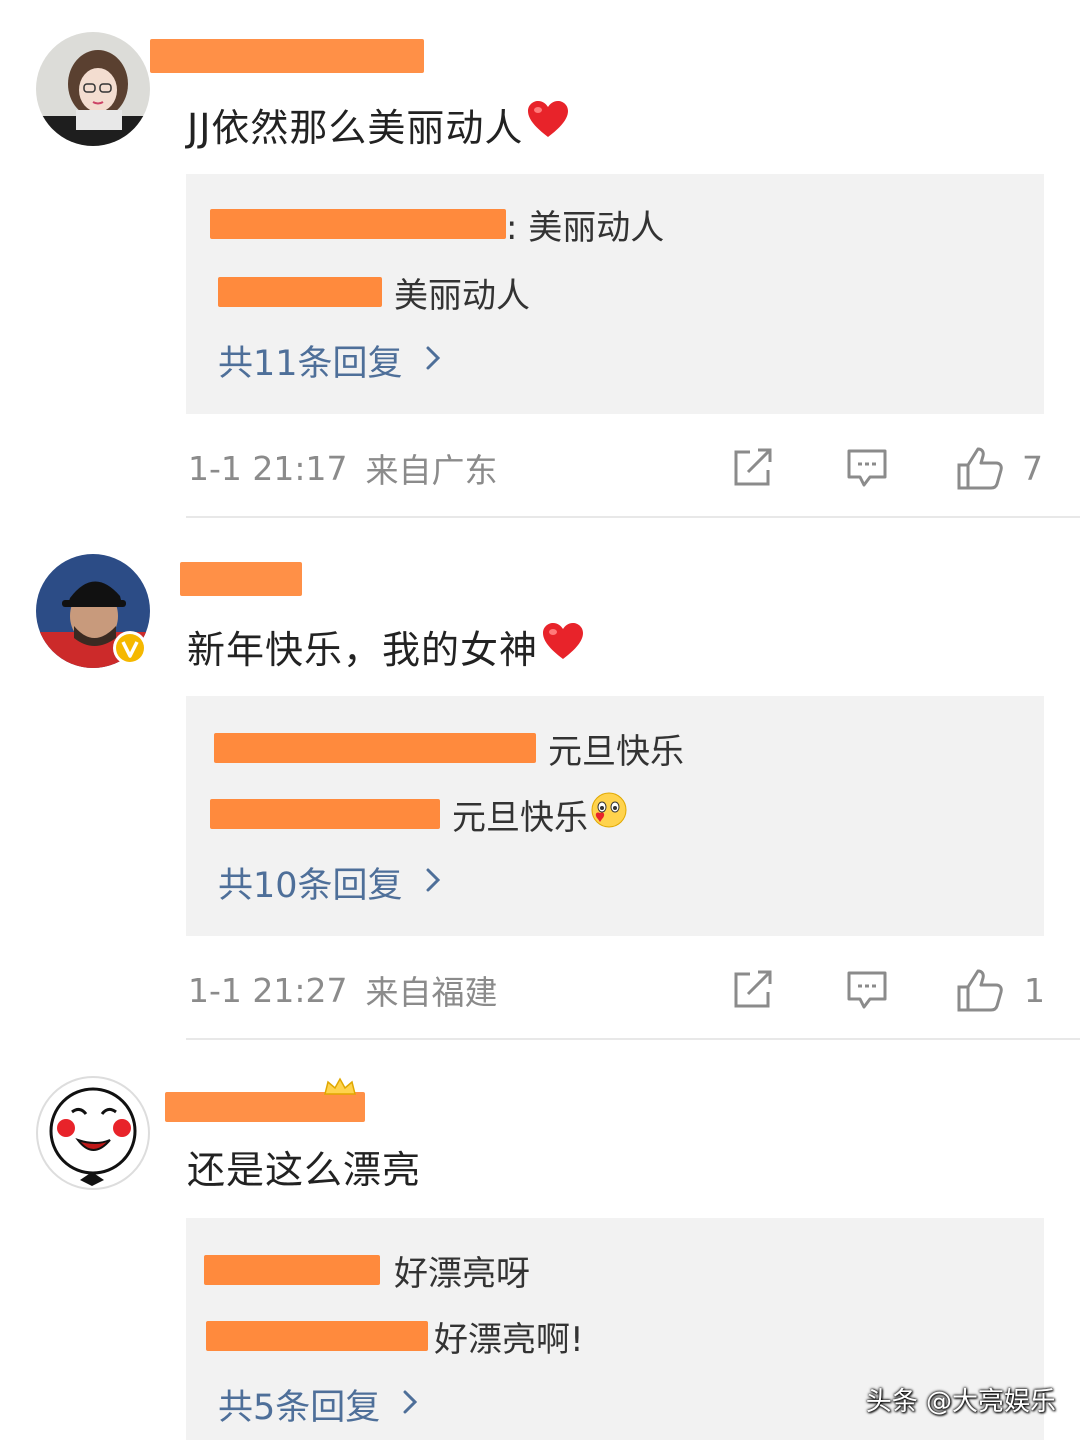  What do you see at coordinates (268, 468) in the screenshot?
I see `comment-time: 1-1 21:17` at bounding box center [268, 468].